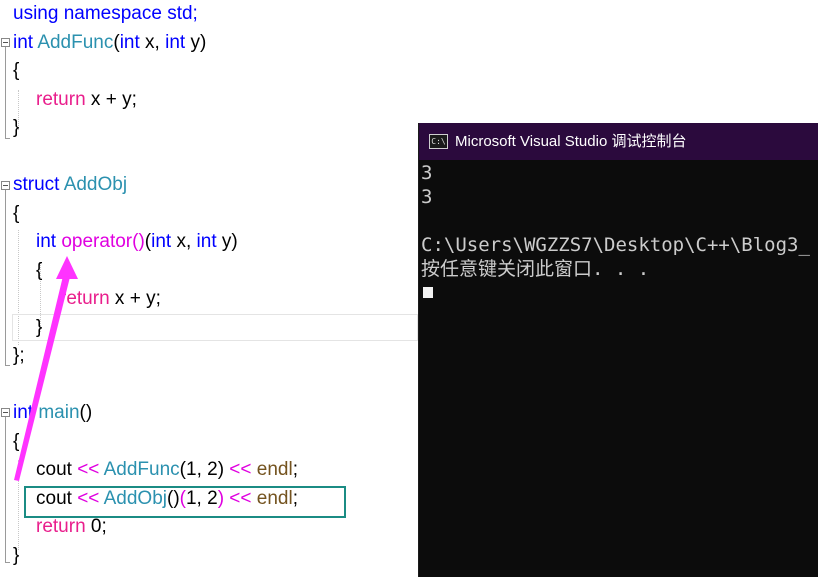 The width and height of the screenshot is (818, 577). Describe the element at coordinates (42, 378) in the screenshot. I see `annotation-arrow-shaft` at that location.